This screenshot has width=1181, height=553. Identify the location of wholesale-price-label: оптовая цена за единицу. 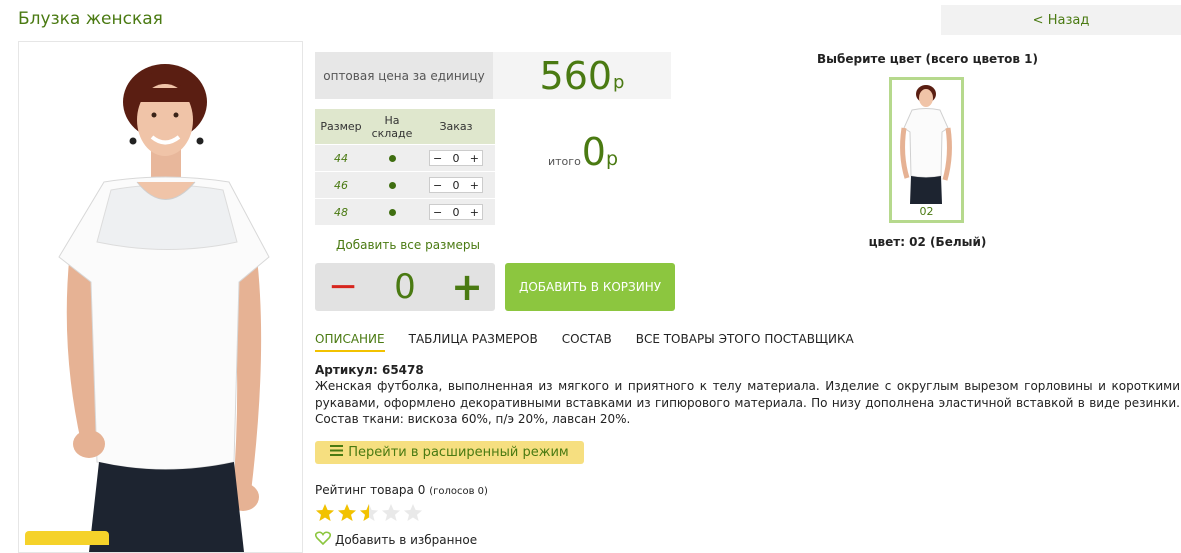
(404, 75).